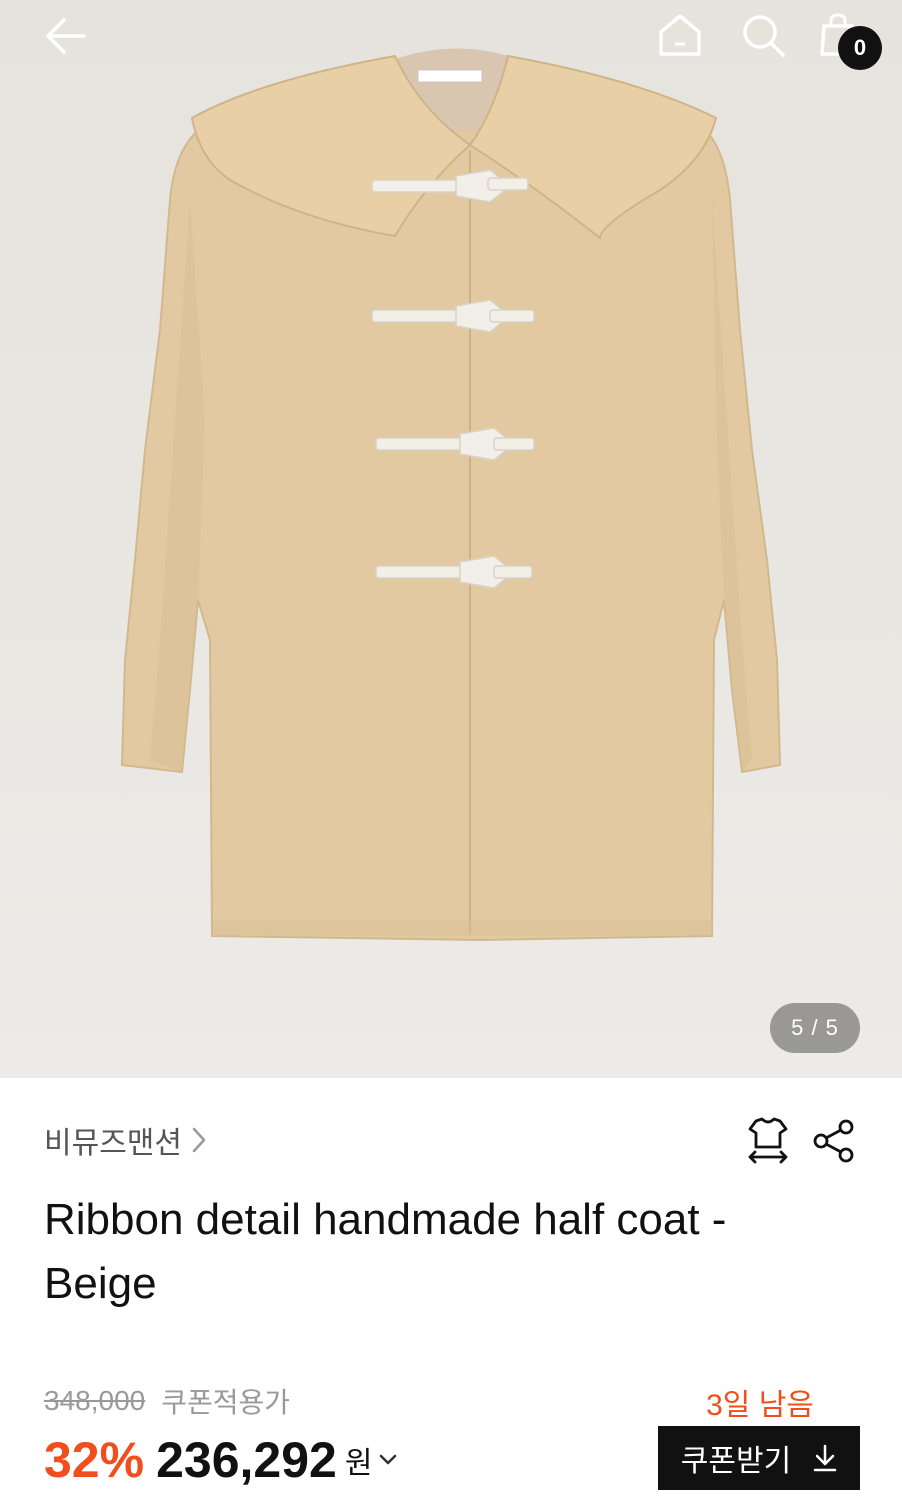 The height and width of the screenshot is (1500, 902). What do you see at coordinates (388, 1460) in the screenshot?
I see `chevron-down-icon` at bounding box center [388, 1460].